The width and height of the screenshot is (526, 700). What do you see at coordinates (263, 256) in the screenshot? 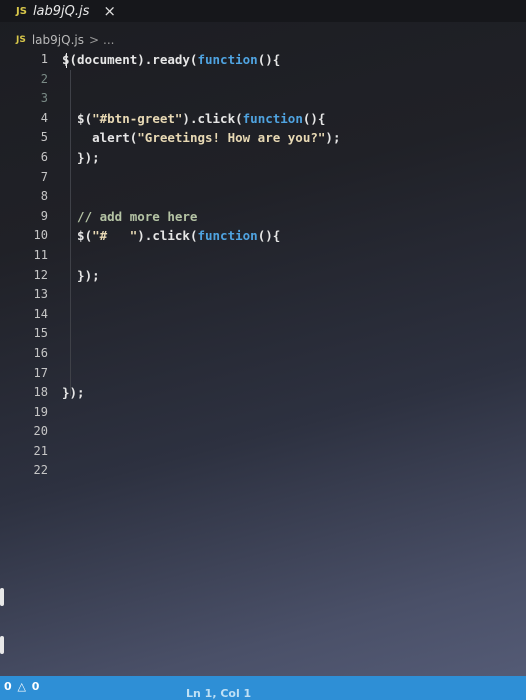
I see `code-line: 11` at bounding box center [263, 256].